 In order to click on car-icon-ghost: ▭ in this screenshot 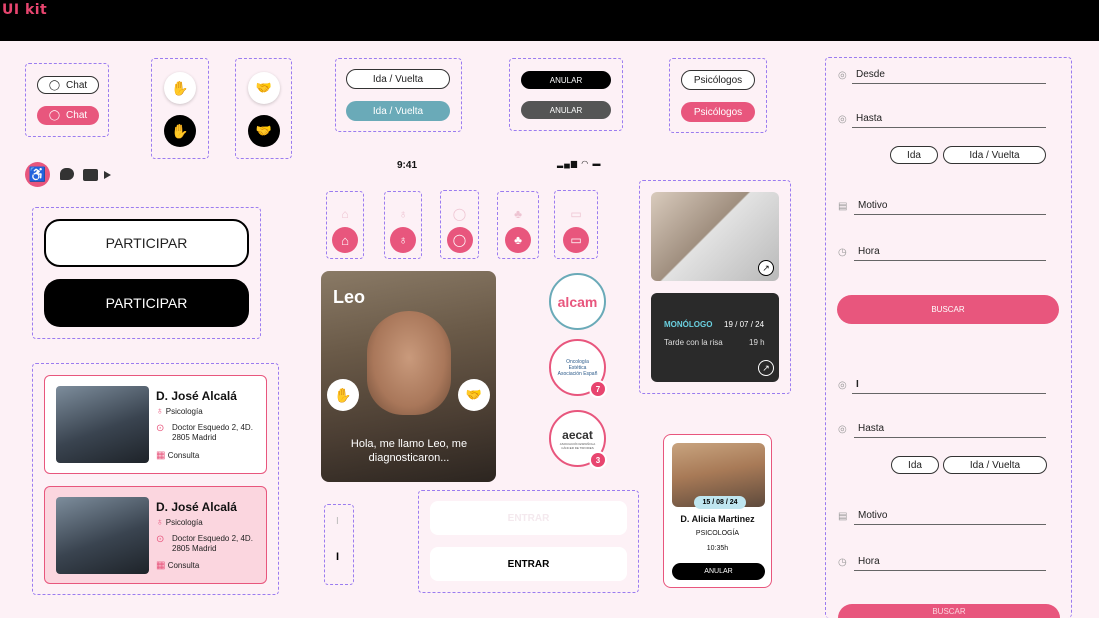, I will do `click(576, 214)`.